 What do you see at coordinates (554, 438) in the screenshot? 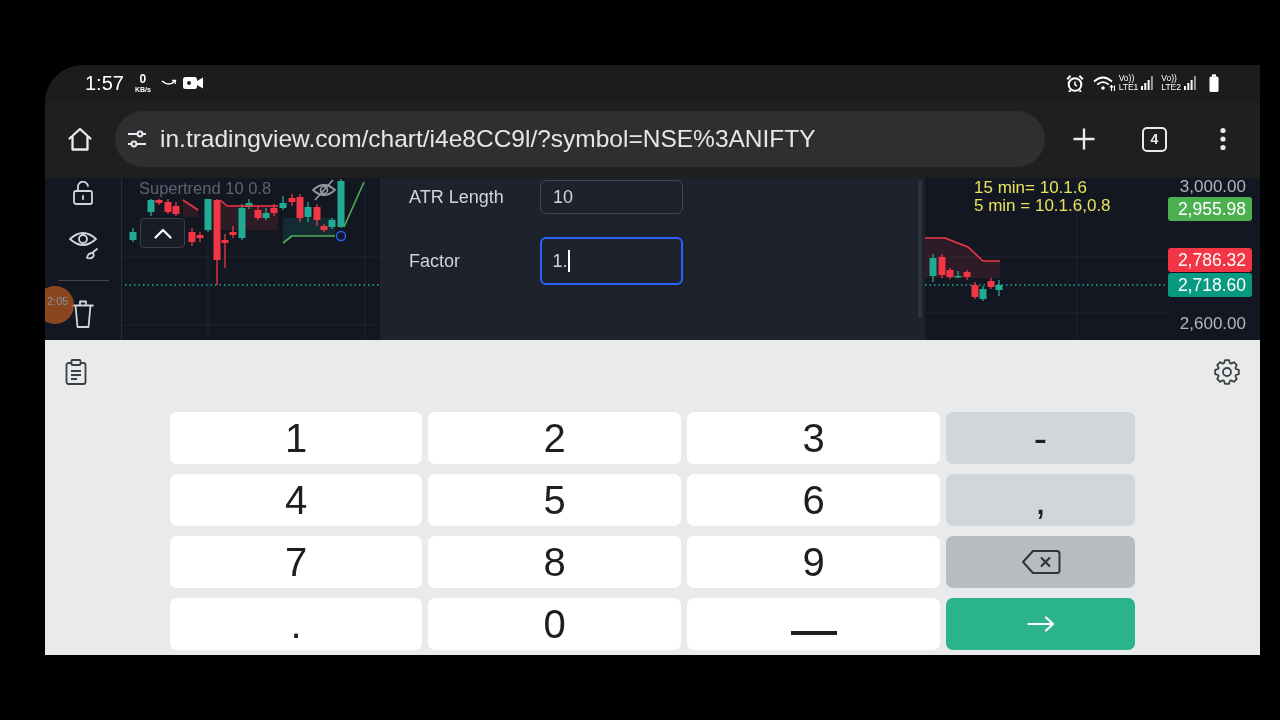
I see `keyboard-key: 2` at bounding box center [554, 438].